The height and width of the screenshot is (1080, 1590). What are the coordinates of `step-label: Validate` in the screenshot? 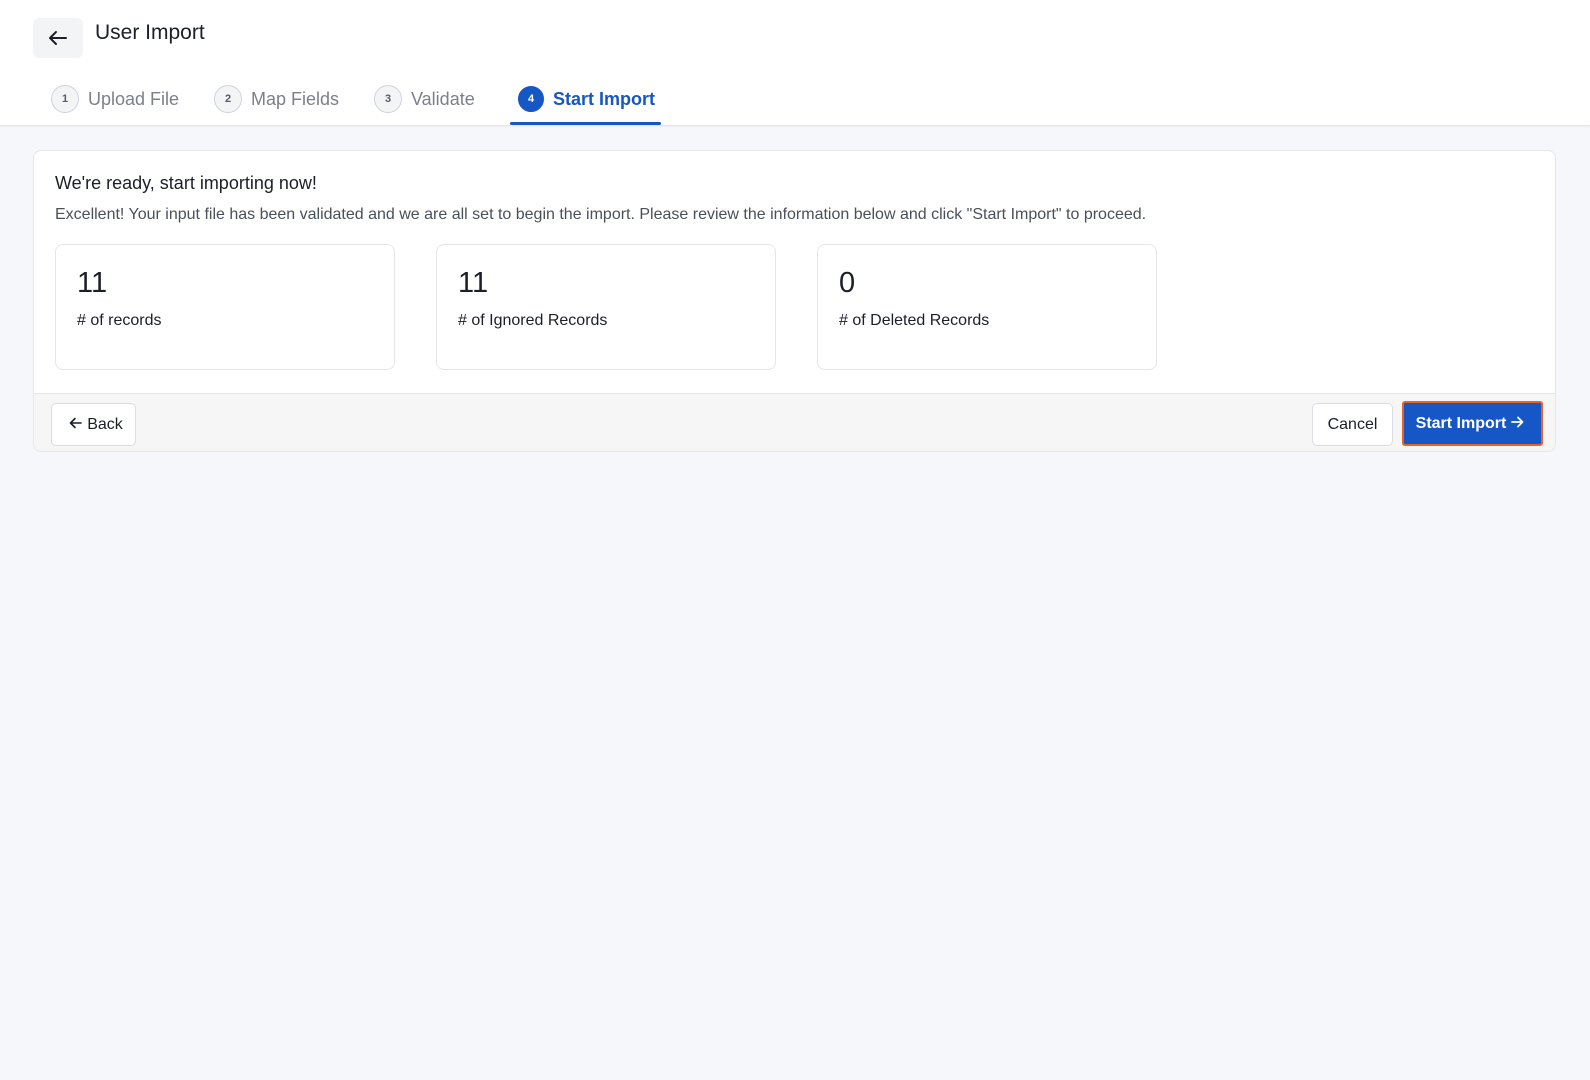 It's located at (443, 98).